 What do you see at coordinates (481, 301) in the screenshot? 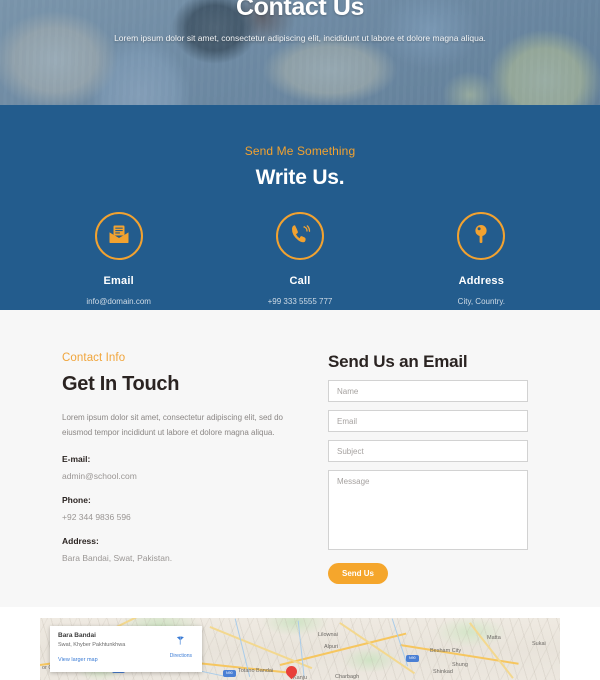
I see `feature-address-value: City, Country.` at bounding box center [481, 301].